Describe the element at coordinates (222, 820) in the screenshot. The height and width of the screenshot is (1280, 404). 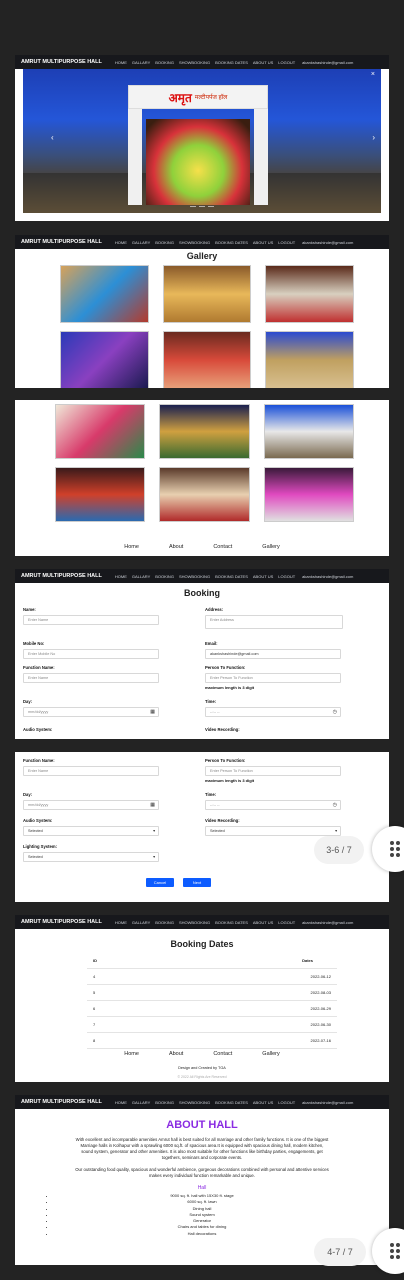
I see `video-label: Video Recording:` at that location.